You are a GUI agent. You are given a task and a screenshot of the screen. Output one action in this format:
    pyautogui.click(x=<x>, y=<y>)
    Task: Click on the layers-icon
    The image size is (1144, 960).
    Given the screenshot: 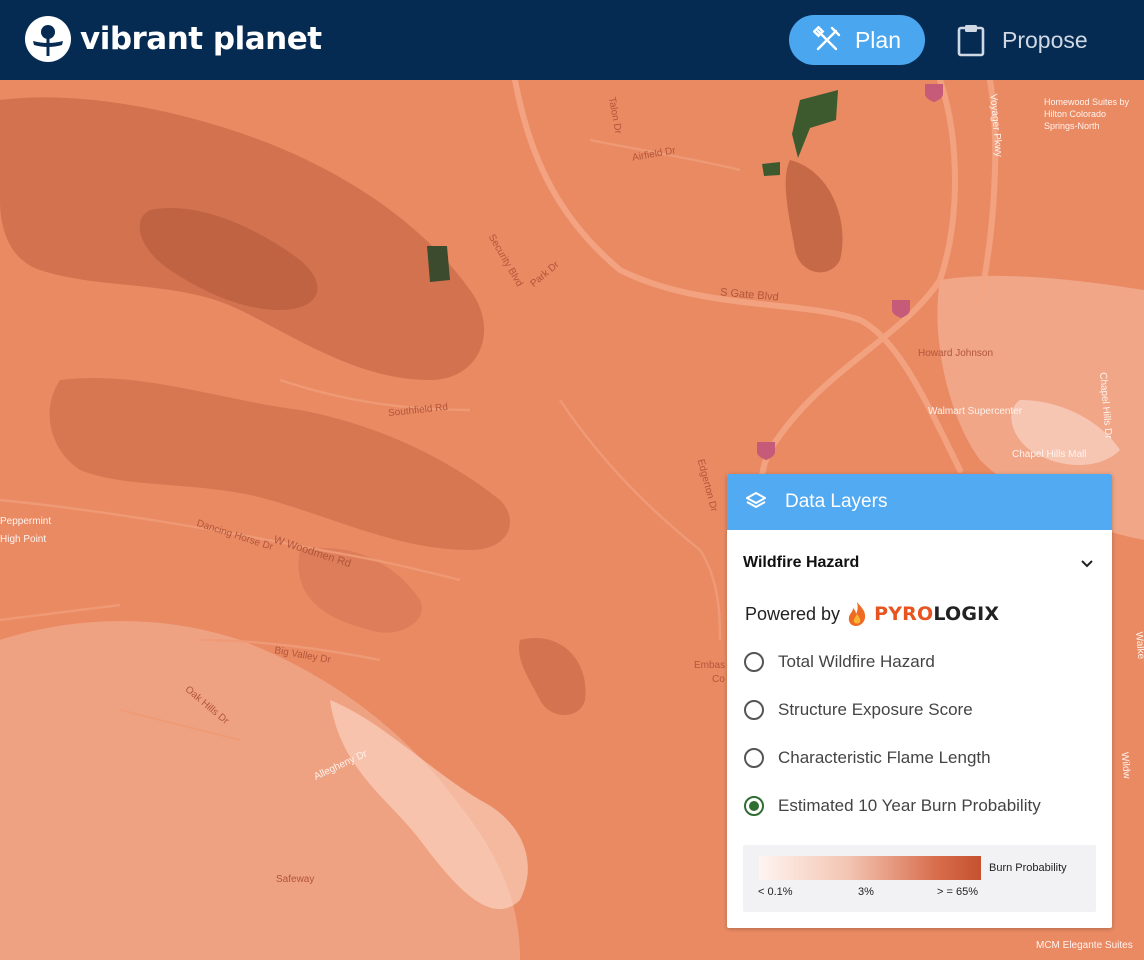 What is the action you would take?
    pyautogui.click(x=756, y=500)
    